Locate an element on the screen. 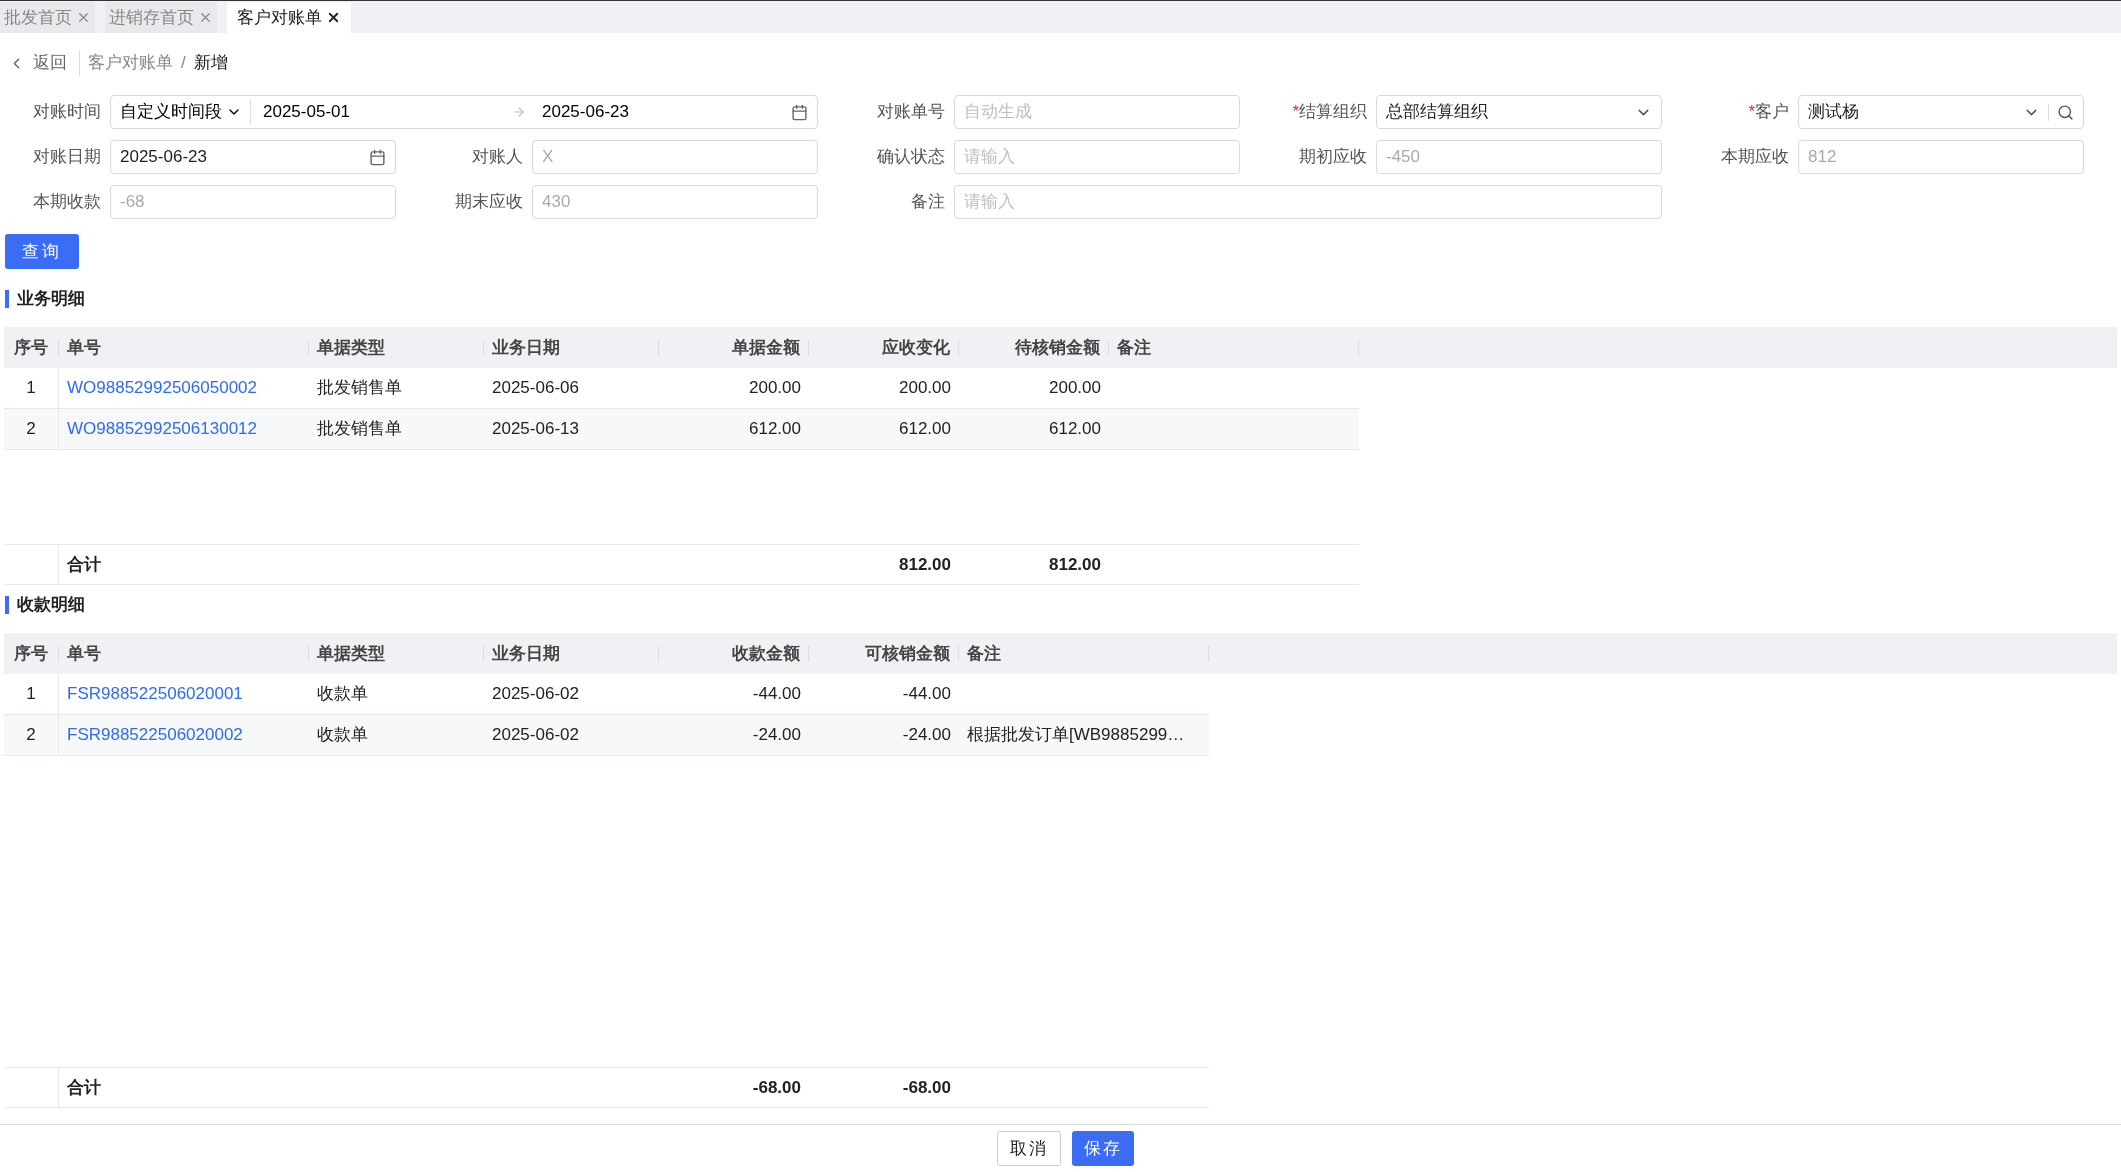  field-label: 确认状态 is located at coordinates (911, 157).